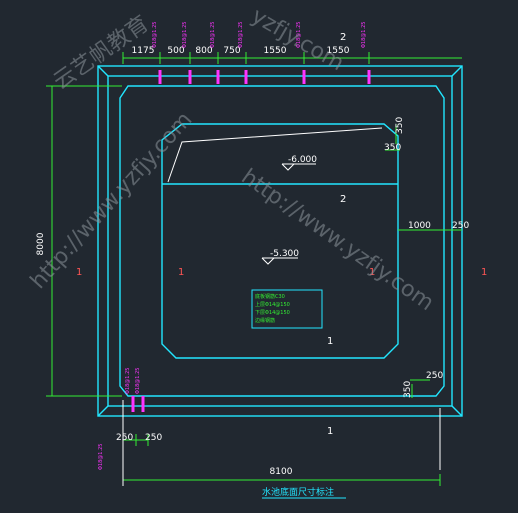 The image size is (518, 513). I want to click on slope-mark, so click(275, 155).